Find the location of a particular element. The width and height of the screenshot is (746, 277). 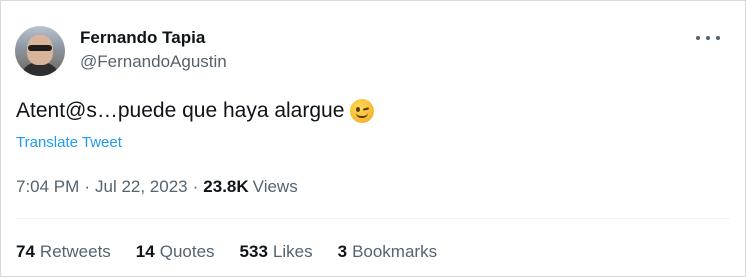

tweet-meta: 7:04 PM · Jul 22, 2023 · 23.8K Views is located at coordinates (157, 187).